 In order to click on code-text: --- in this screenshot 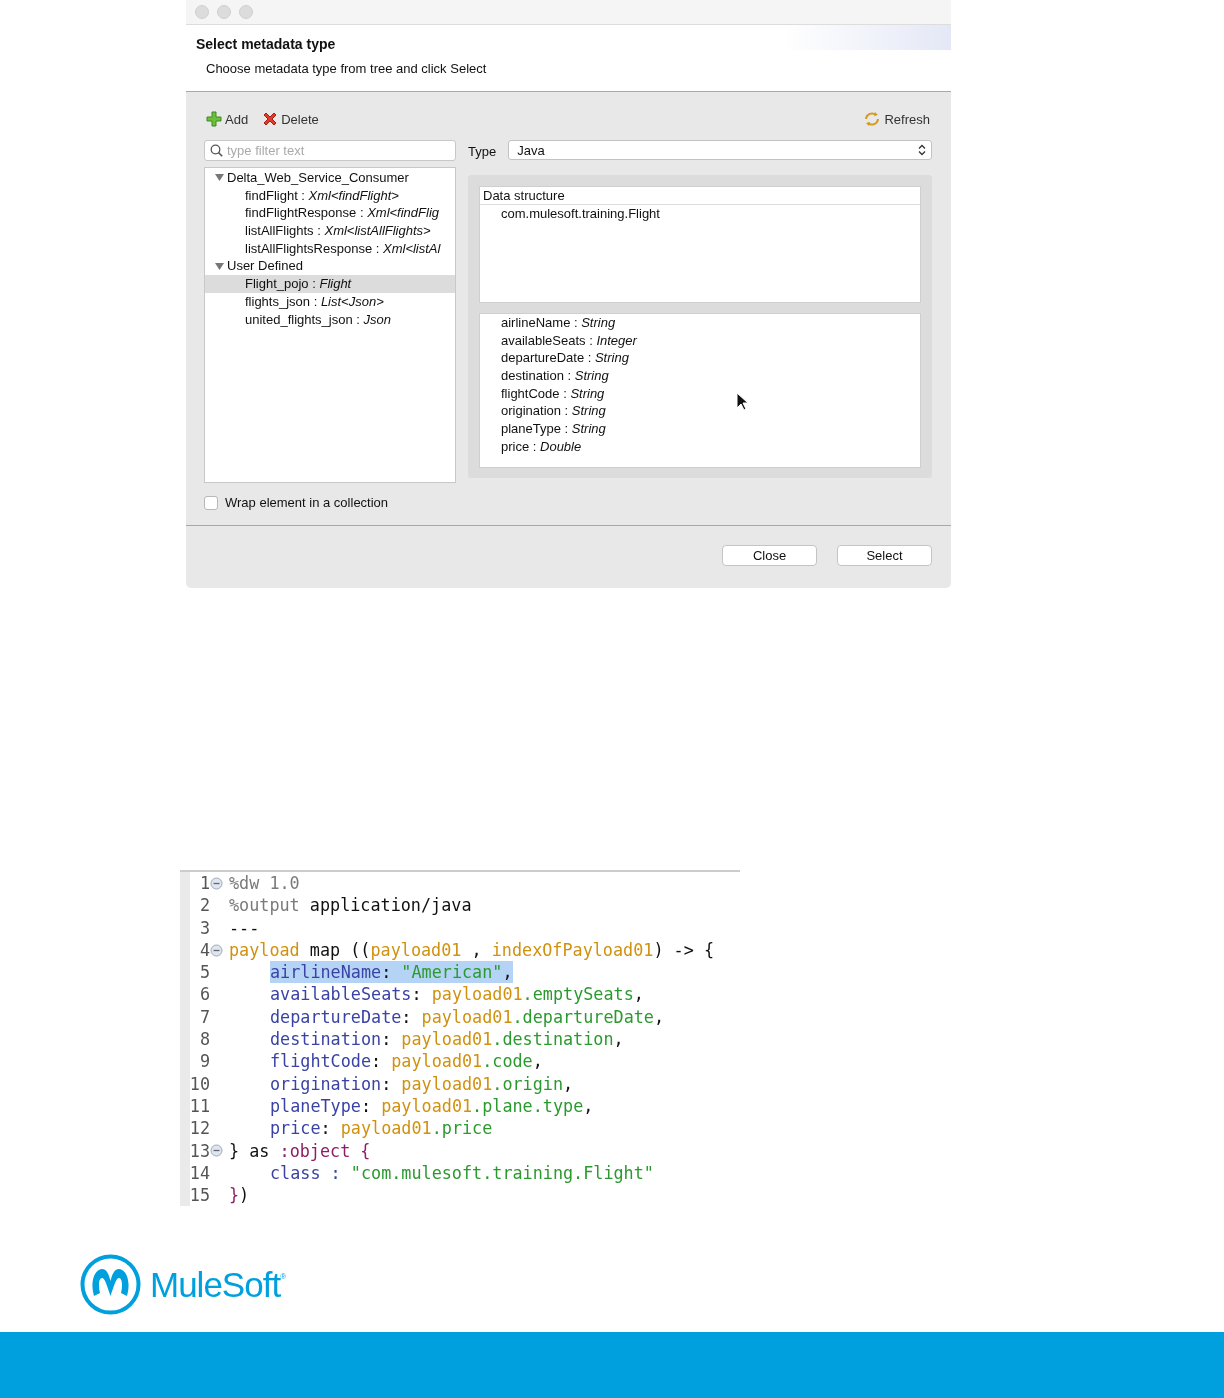, I will do `click(244, 927)`.